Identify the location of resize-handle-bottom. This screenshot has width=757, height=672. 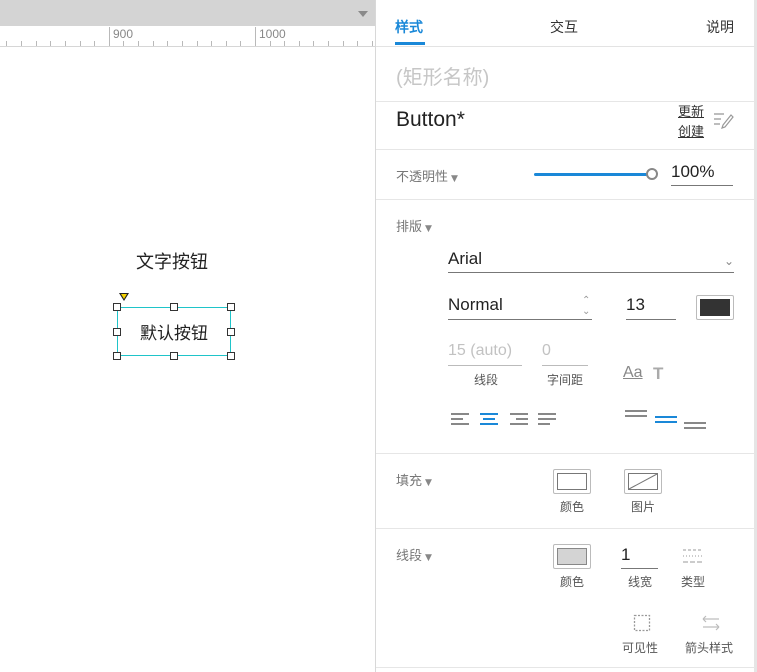
(174, 356).